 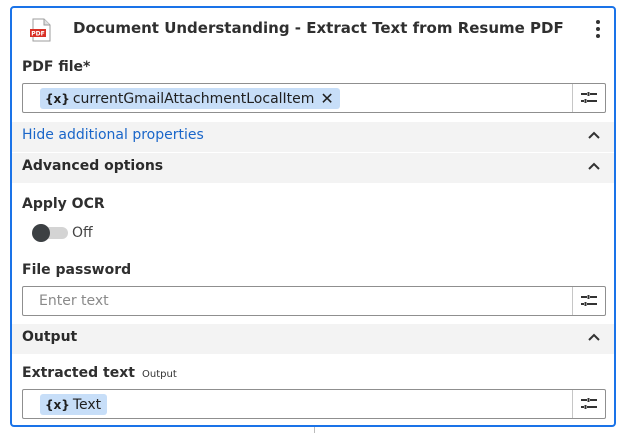 I want to click on hide-properties-bar: Hide additional properties, so click(x=313, y=137).